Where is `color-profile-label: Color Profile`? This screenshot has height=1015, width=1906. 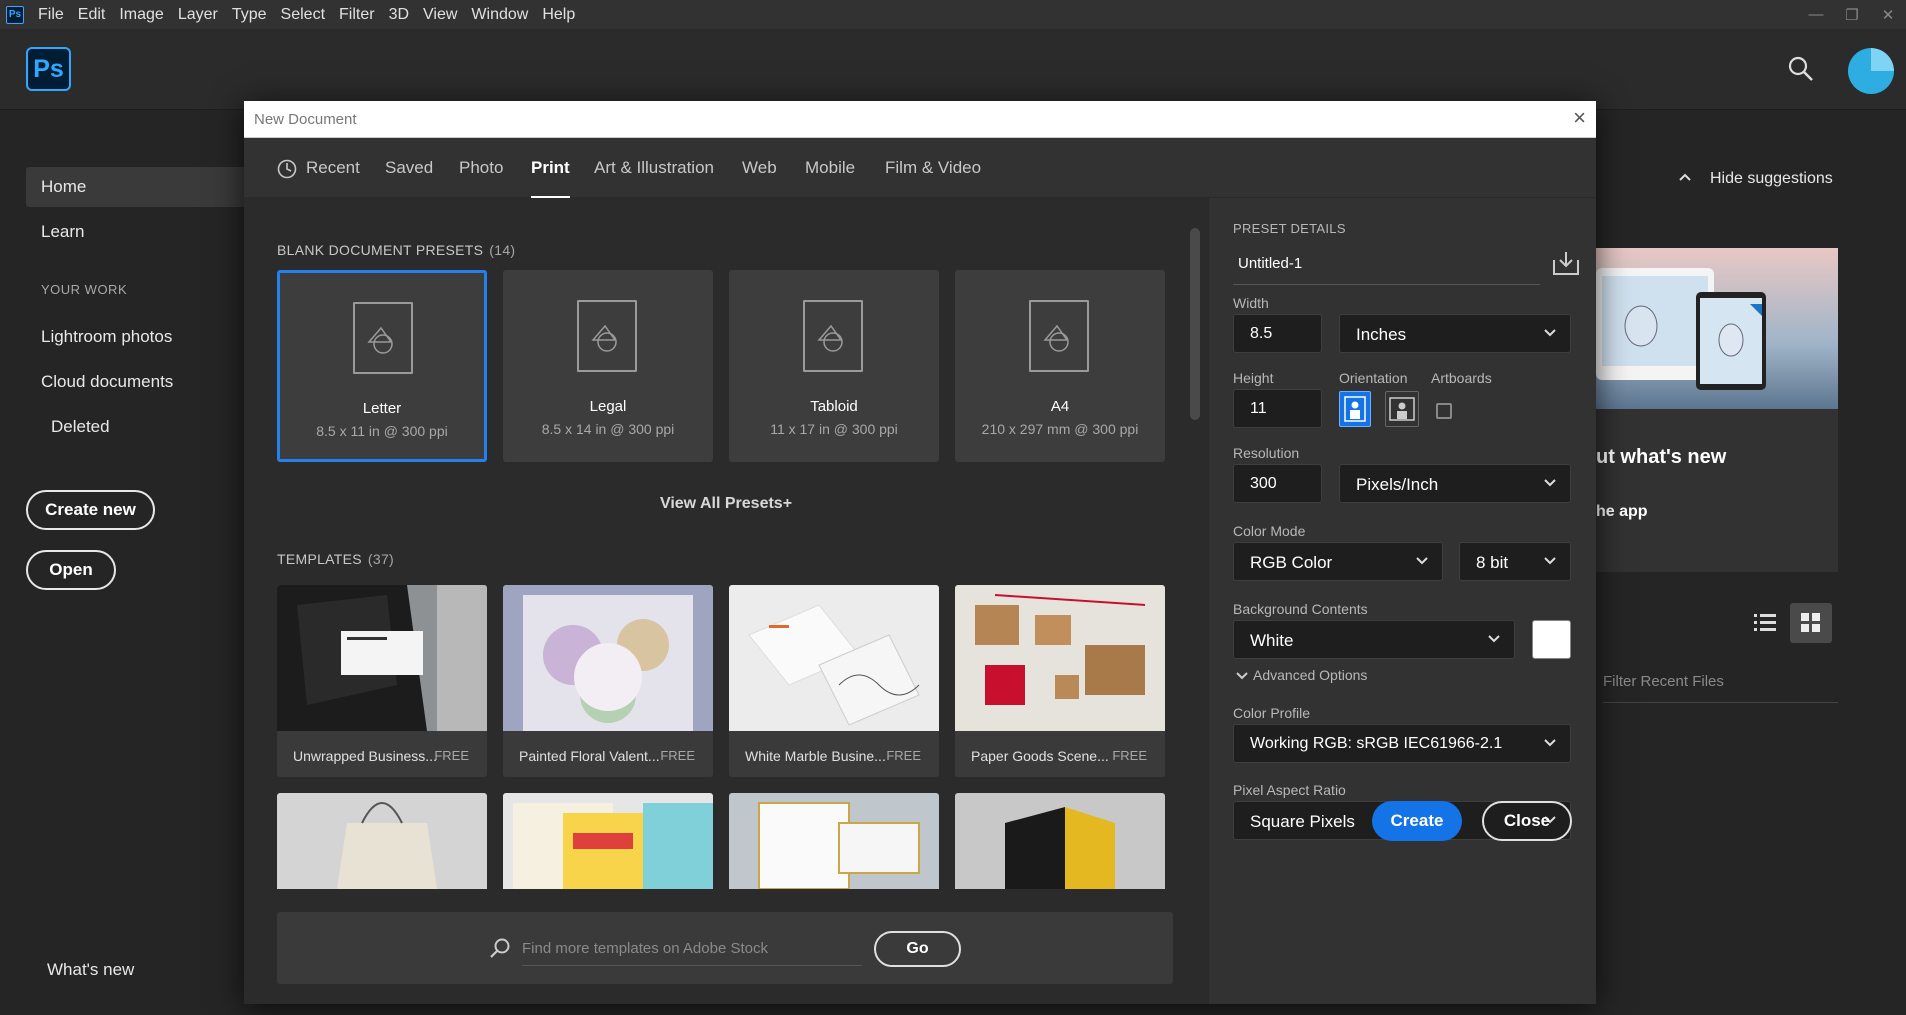 color-profile-label: Color Profile is located at coordinates (1272, 713).